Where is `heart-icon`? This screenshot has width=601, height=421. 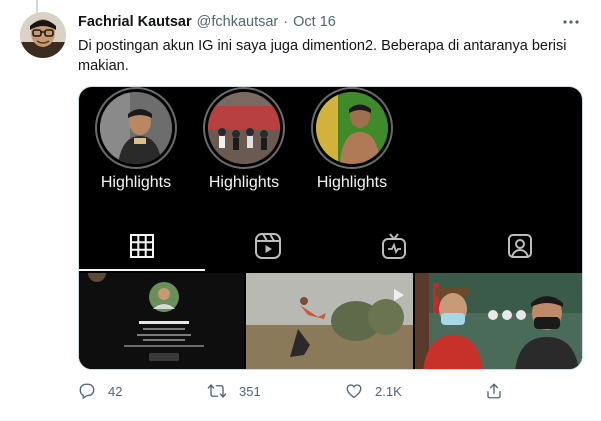
heart-icon is located at coordinates (354, 391).